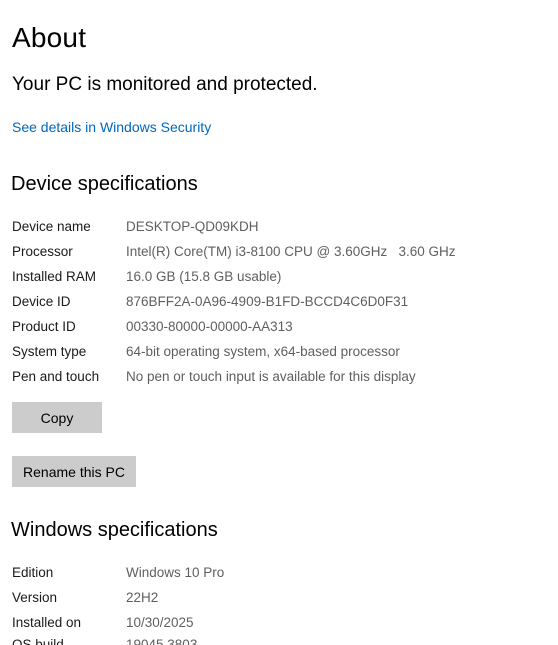 The image size is (558, 645). Describe the element at coordinates (192, 226) in the screenshot. I see `spec-value: DESKTOP-QD09KDH` at that location.